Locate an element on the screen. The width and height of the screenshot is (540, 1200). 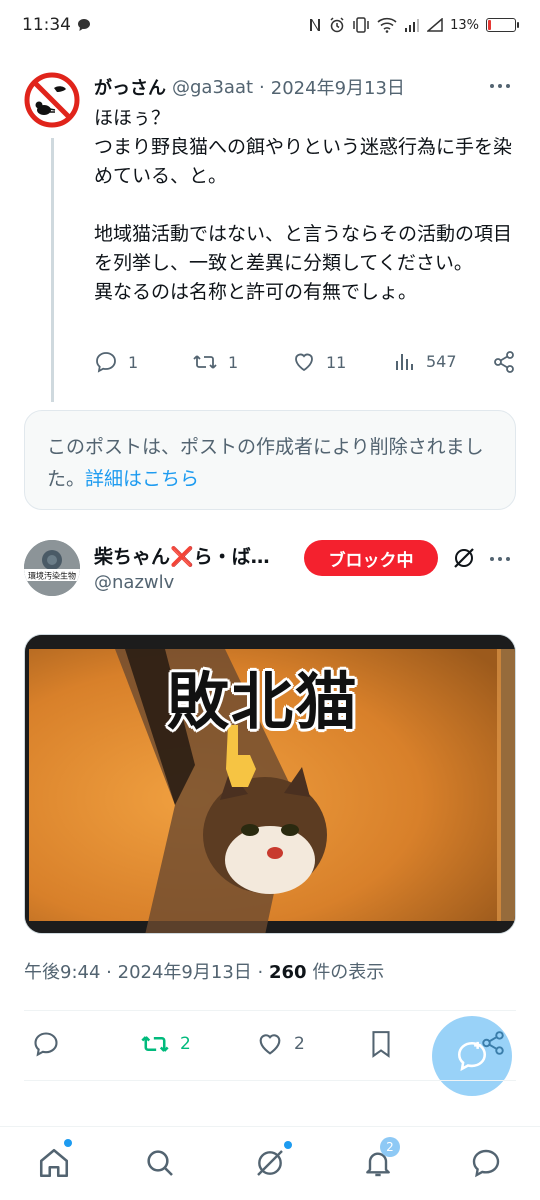
thread-line is located at coordinates (52, 270).